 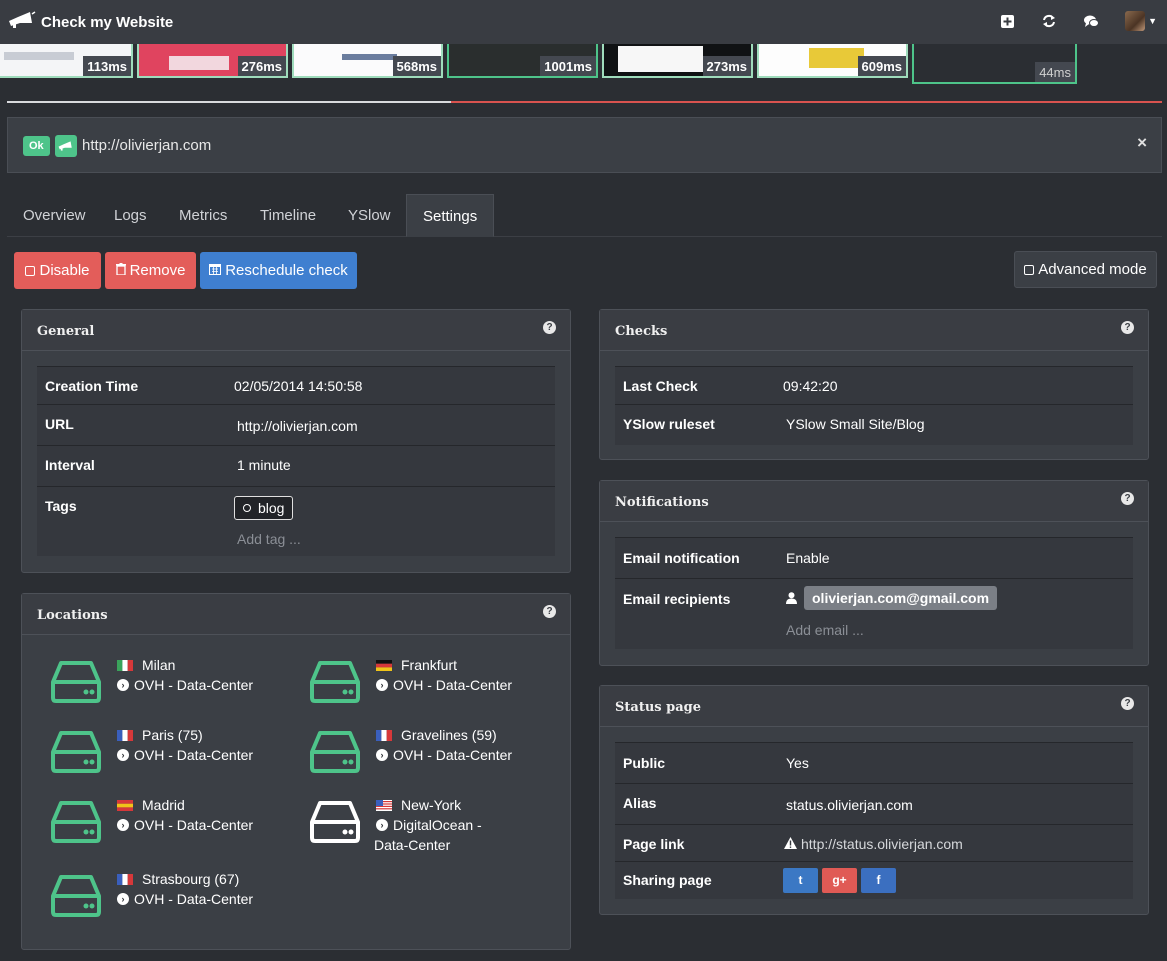 What do you see at coordinates (59, 424) in the screenshot?
I see `url-label: URL` at bounding box center [59, 424].